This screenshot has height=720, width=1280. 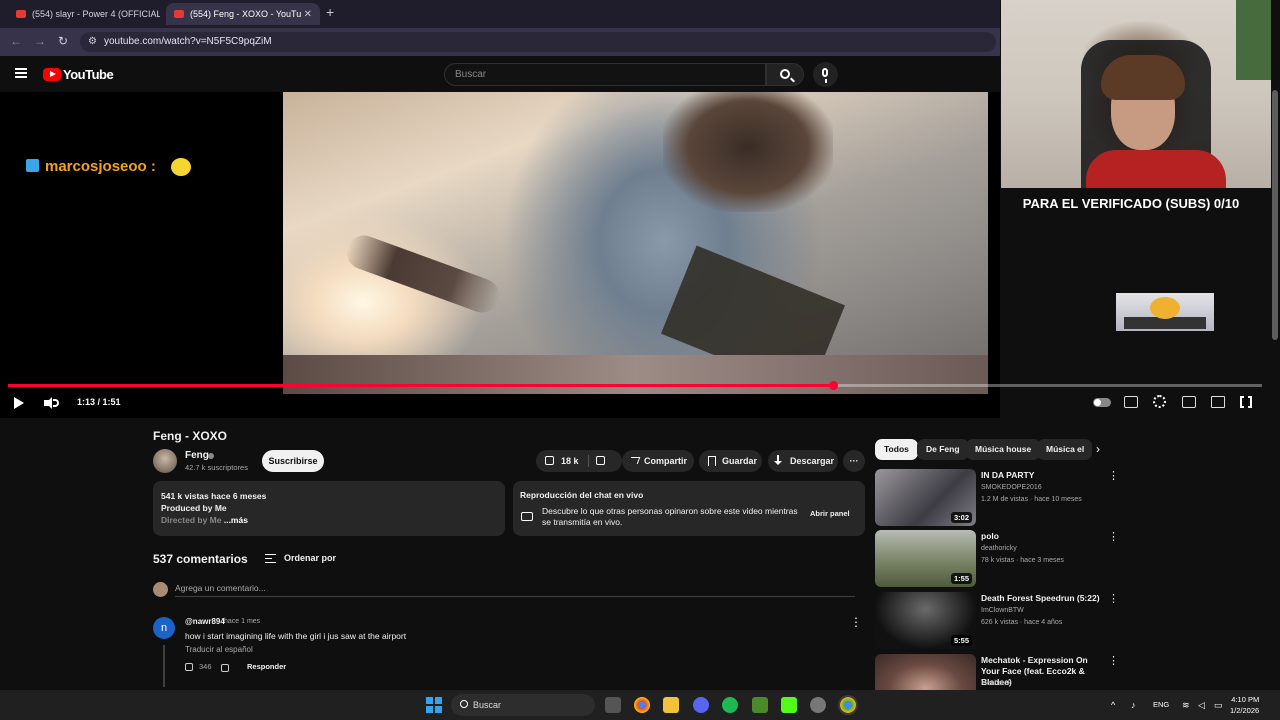 What do you see at coordinates (293, 461) in the screenshot?
I see `subscribe-button: Suscribirse` at bounding box center [293, 461].